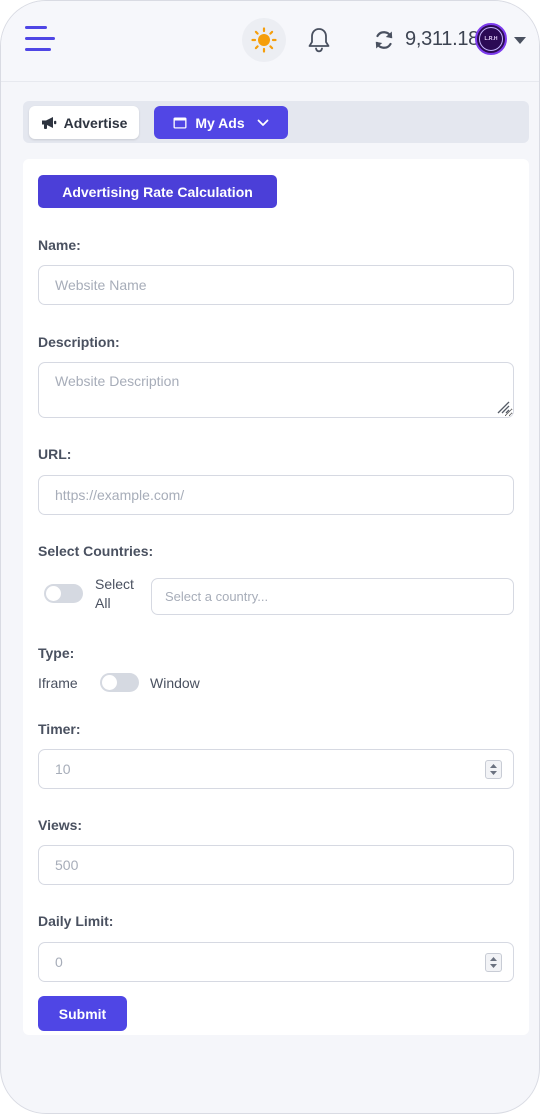  I want to click on tab-bar: Advertise My Ads, so click(276, 122).